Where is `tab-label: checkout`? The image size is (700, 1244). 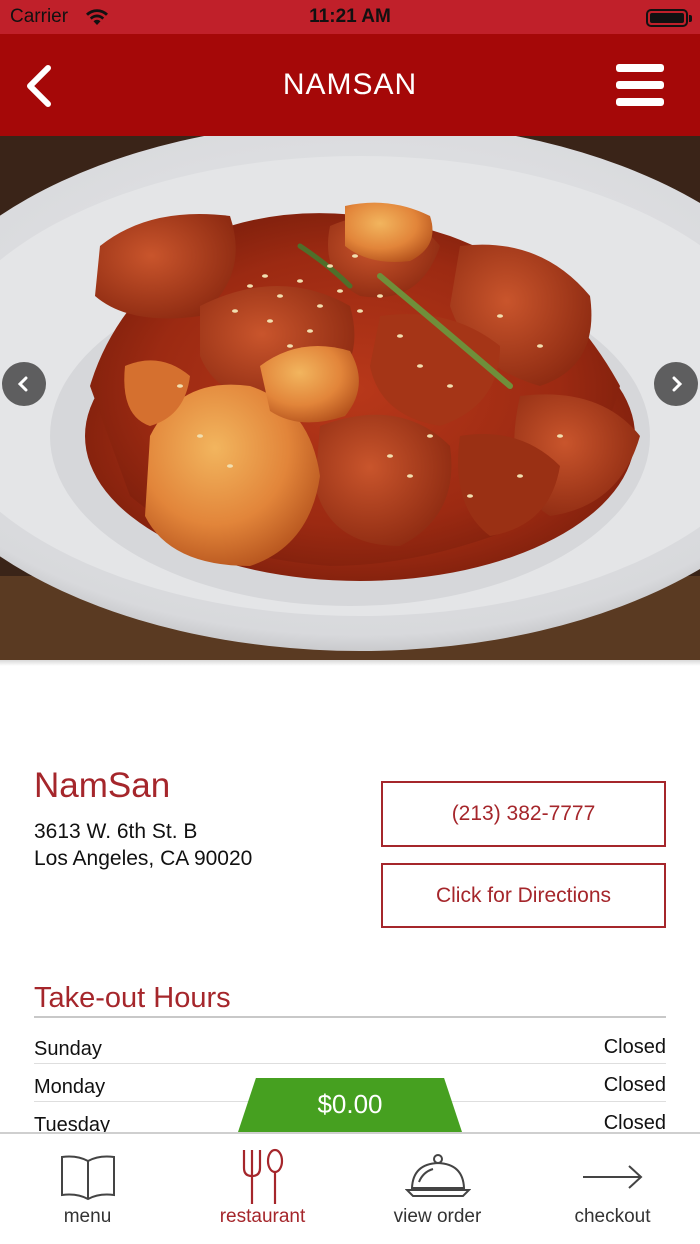 tab-label: checkout is located at coordinates (612, 1216).